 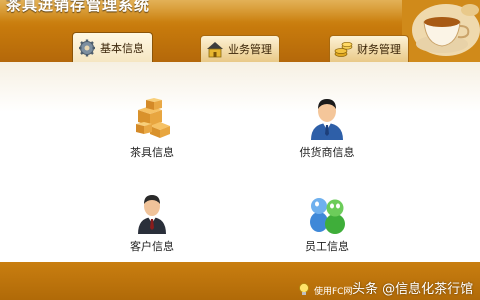 I want to click on customer-info-button: 客户信息, so click(x=152, y=222).